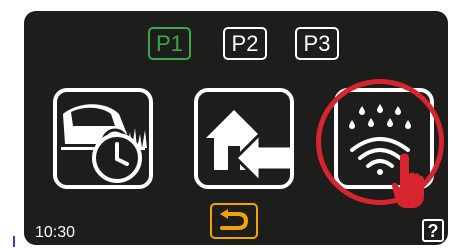 The image size is (454, 249). I want to click on edge-mark, so click(14, 241).